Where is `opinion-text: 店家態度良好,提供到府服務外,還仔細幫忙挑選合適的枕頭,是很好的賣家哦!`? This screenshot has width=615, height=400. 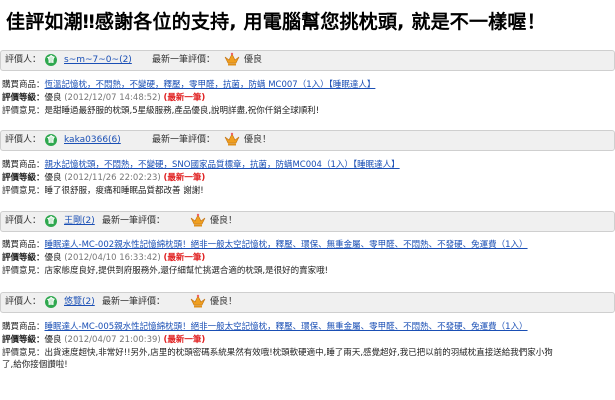
opinion-text: 店家態度良好,提供到府服務外,還仔細幫忙挑選合適的枕頭,是很好的賣家哦! is located at coordinates (186, 271).